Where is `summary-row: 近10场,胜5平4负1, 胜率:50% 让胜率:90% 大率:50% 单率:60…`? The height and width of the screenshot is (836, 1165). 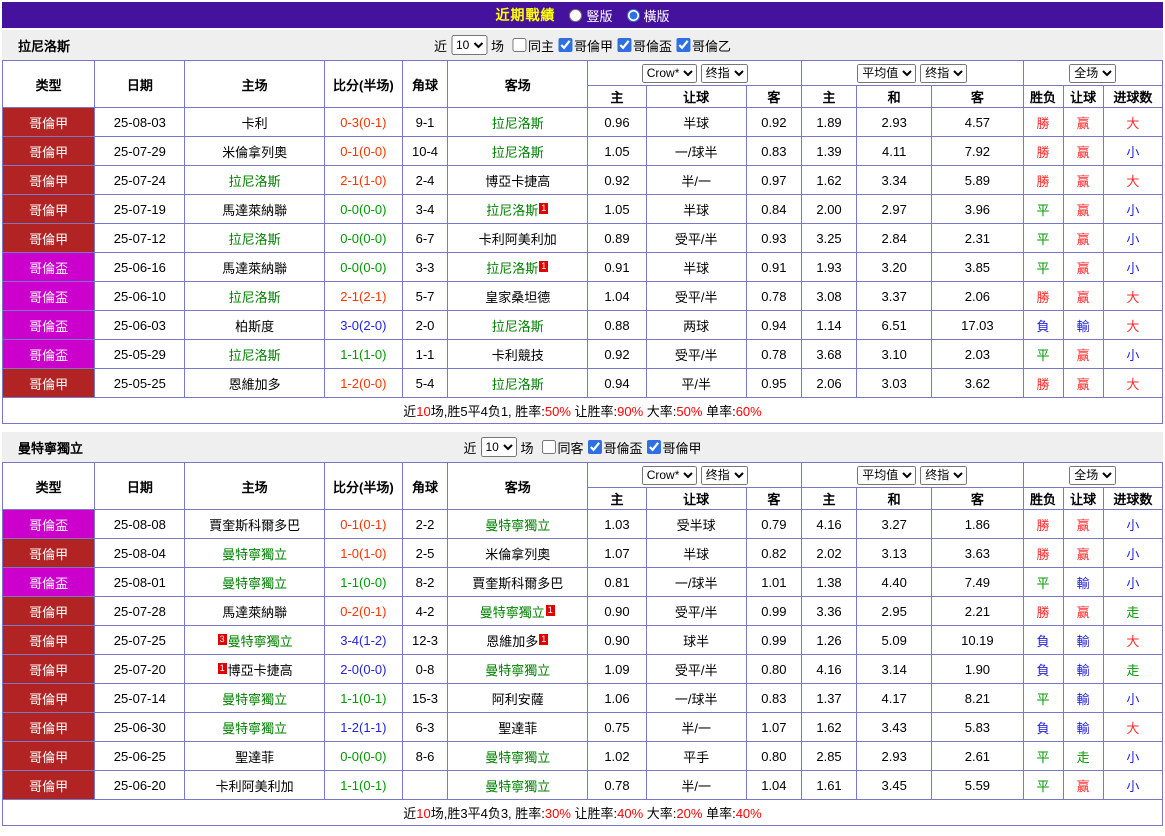 summary-row: 近10场,胜5平4负1, 胜率:50% 让胜率:90% 大率:50% 单率:60… is located at coordinates (582, 410).